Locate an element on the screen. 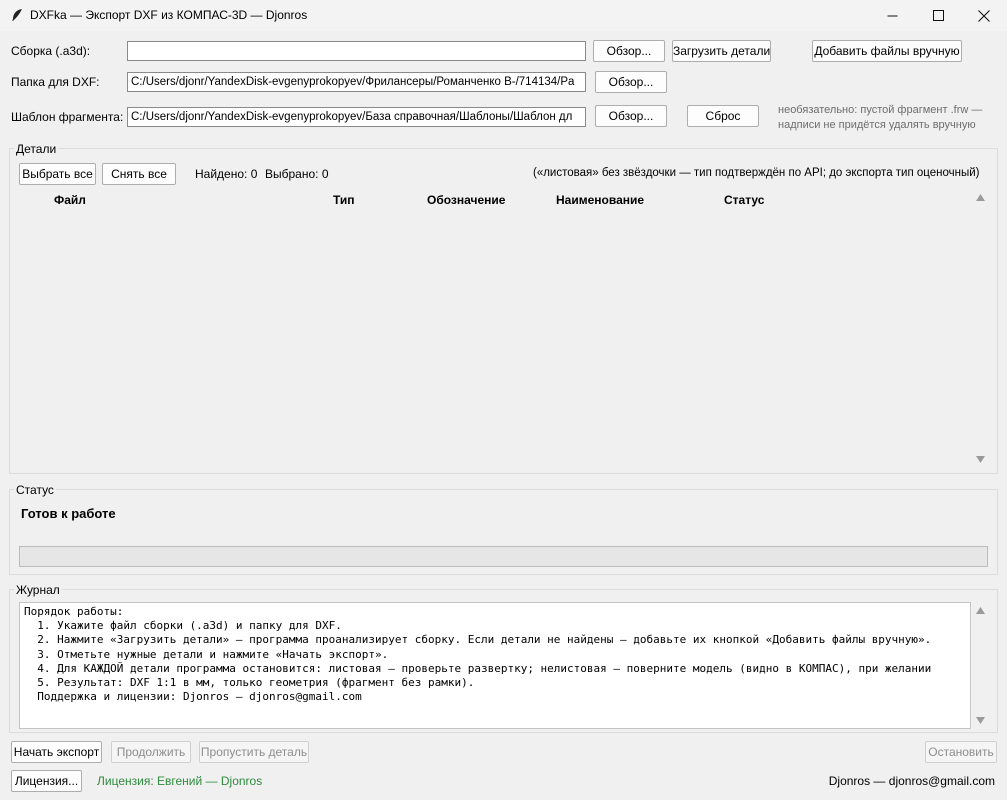 The height and width of the screenshot is (800, 1007). column-name: Наименование is located at coordinates (600, 200).